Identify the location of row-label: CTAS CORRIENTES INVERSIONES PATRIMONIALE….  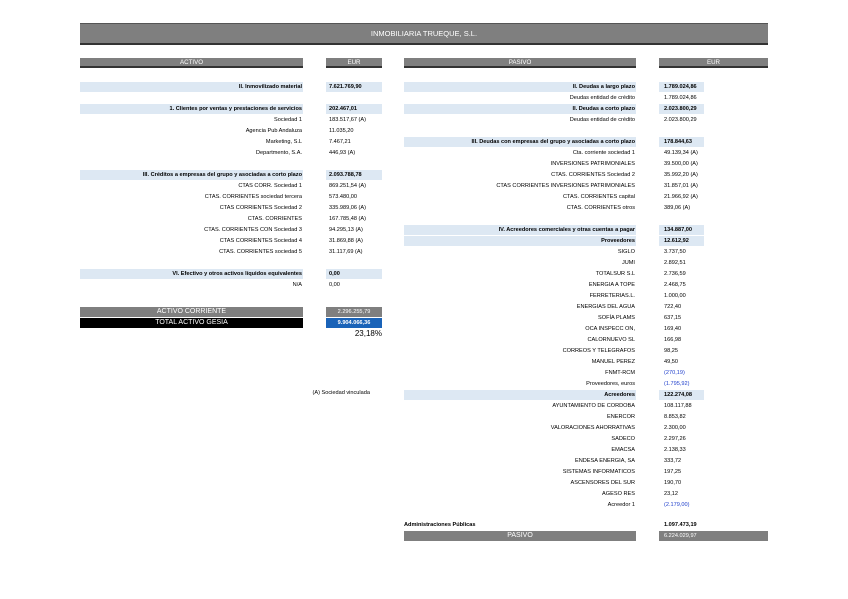
(565, 186).